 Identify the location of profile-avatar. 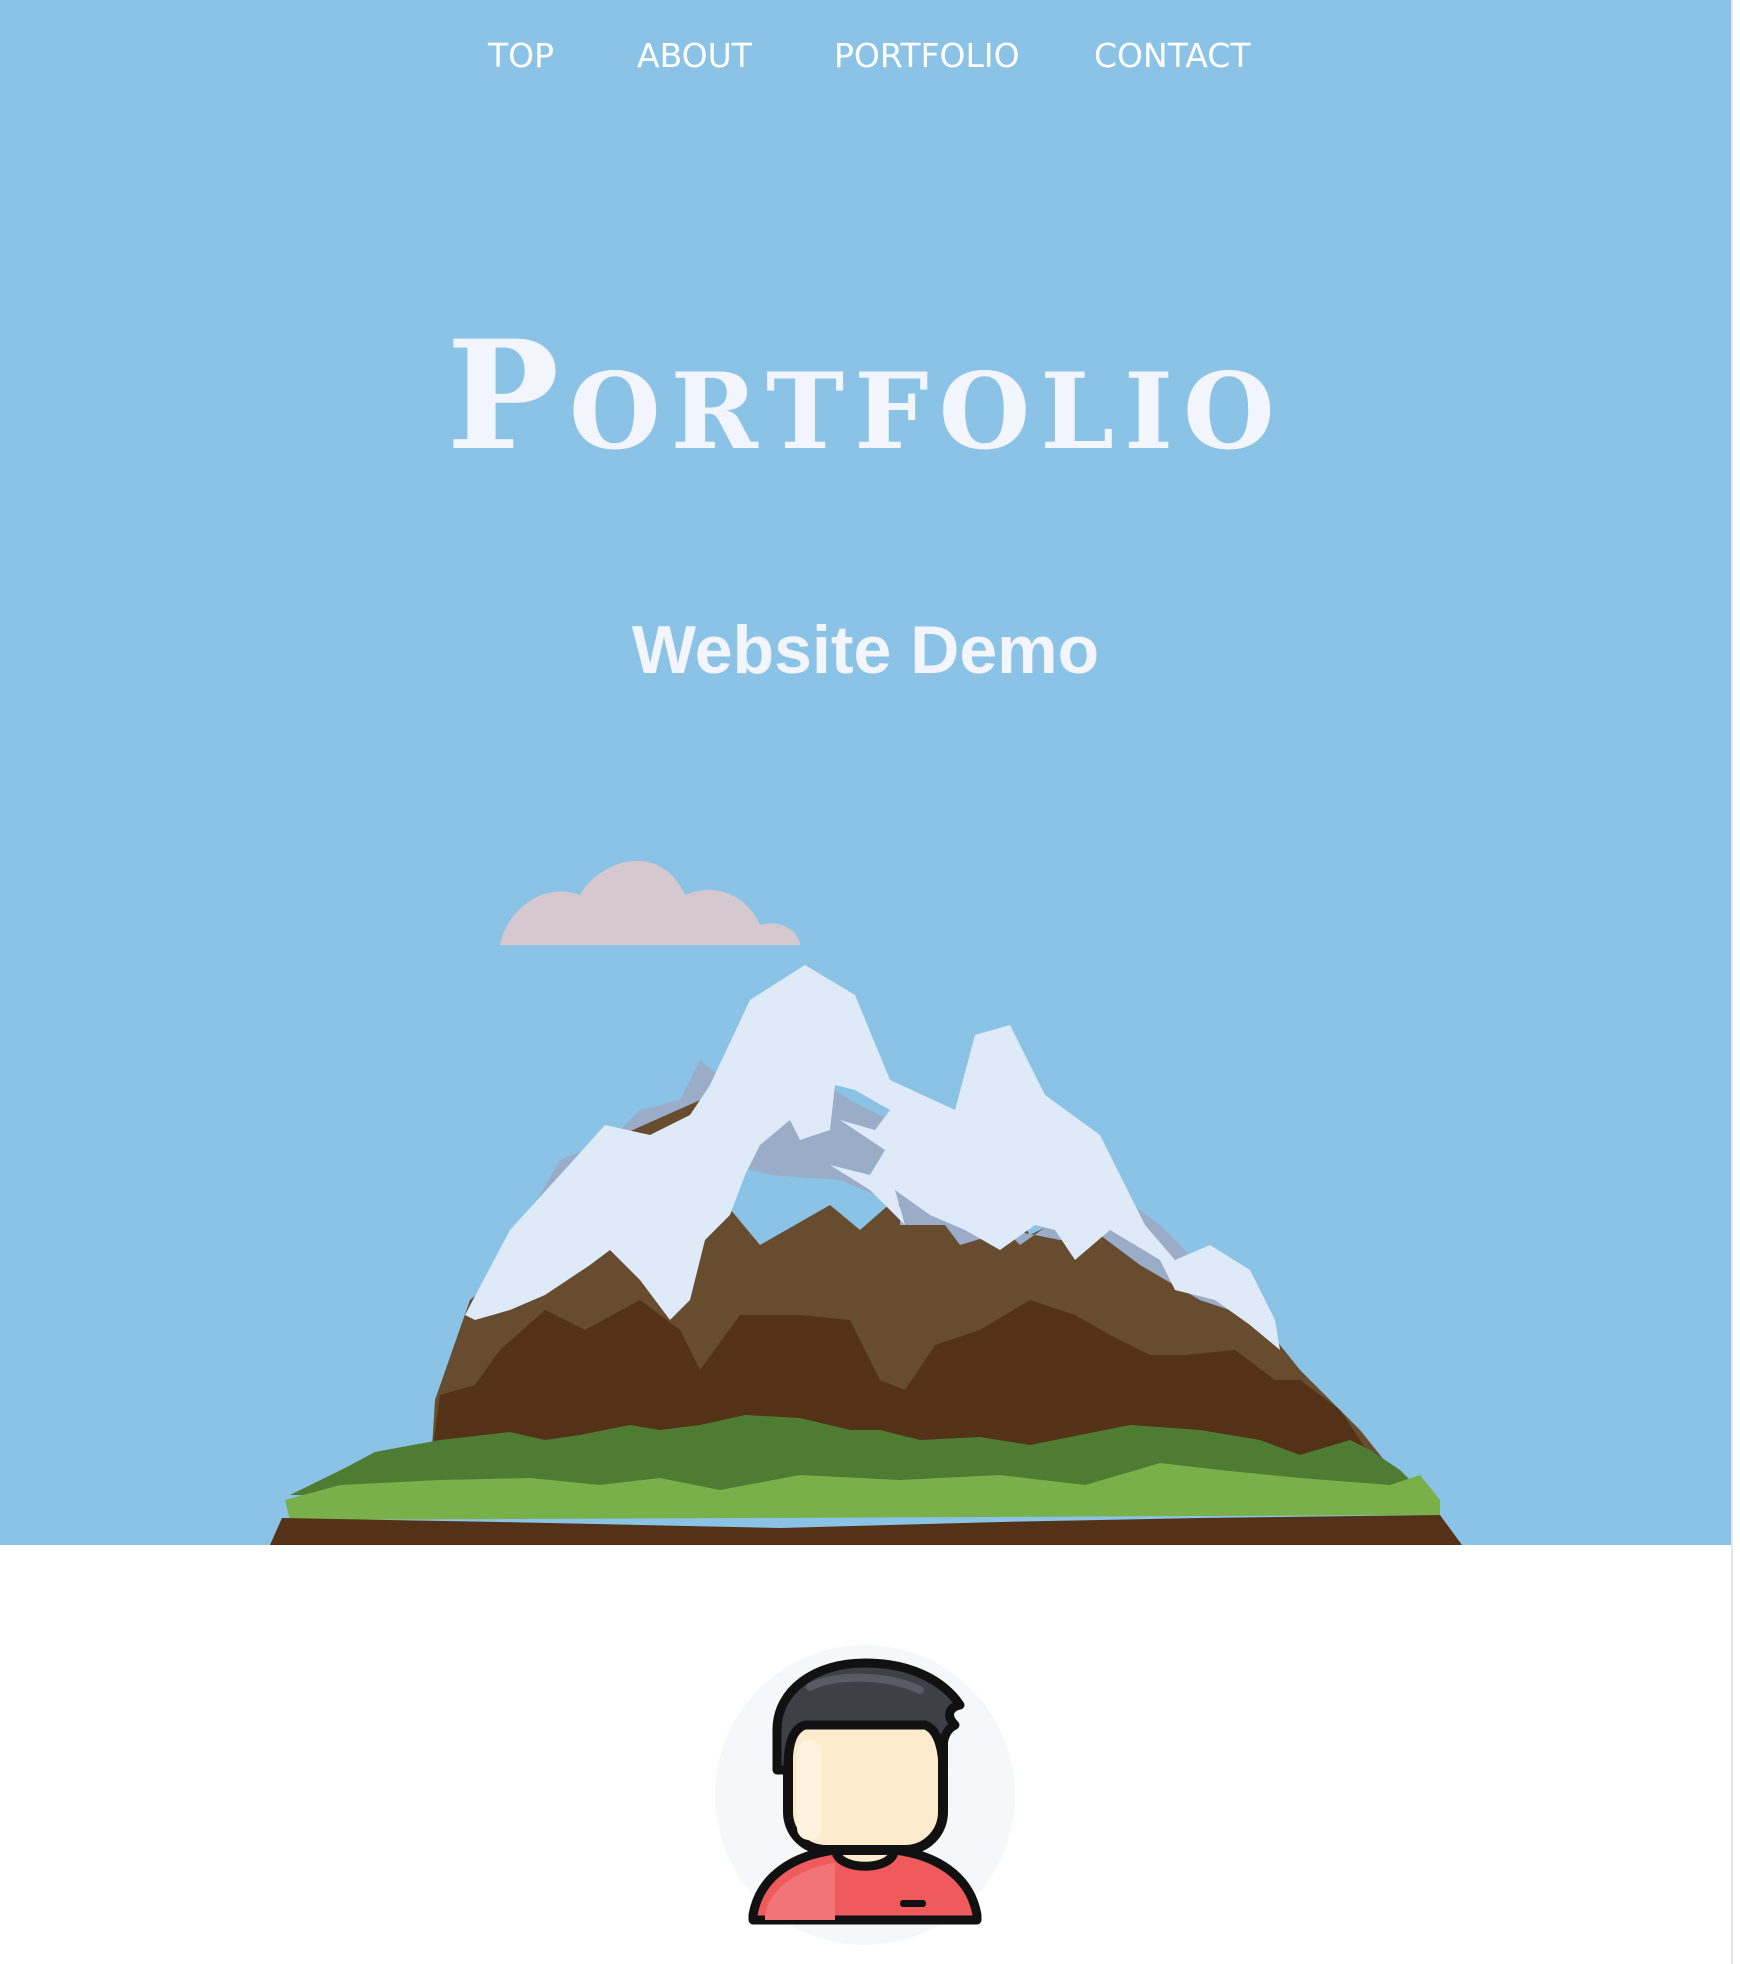
(865, 1795).